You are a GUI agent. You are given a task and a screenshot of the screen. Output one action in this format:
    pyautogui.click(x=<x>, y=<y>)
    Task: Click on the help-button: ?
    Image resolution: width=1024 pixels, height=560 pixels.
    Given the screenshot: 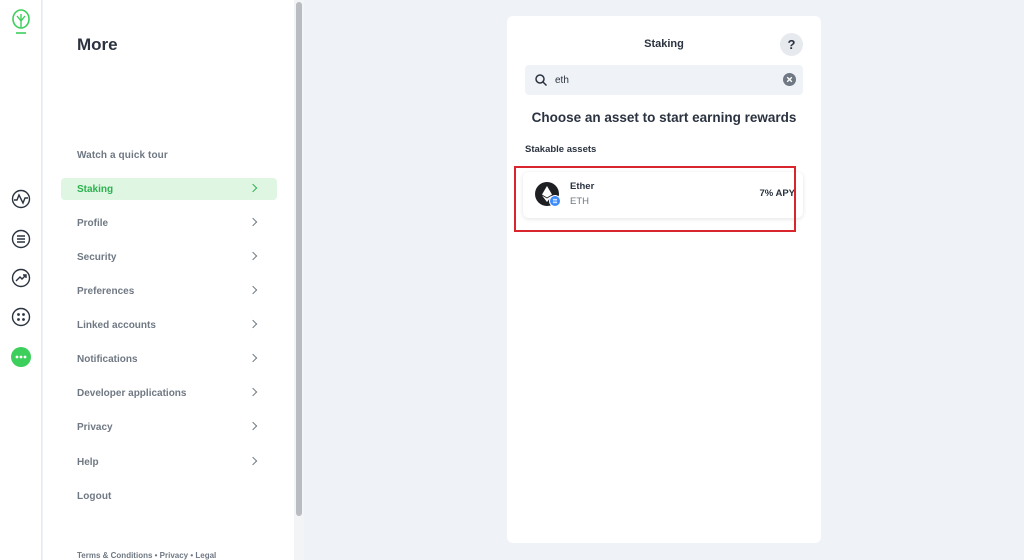 What is the action you would take?
    pyautogui.click(x=791, y=44)
    